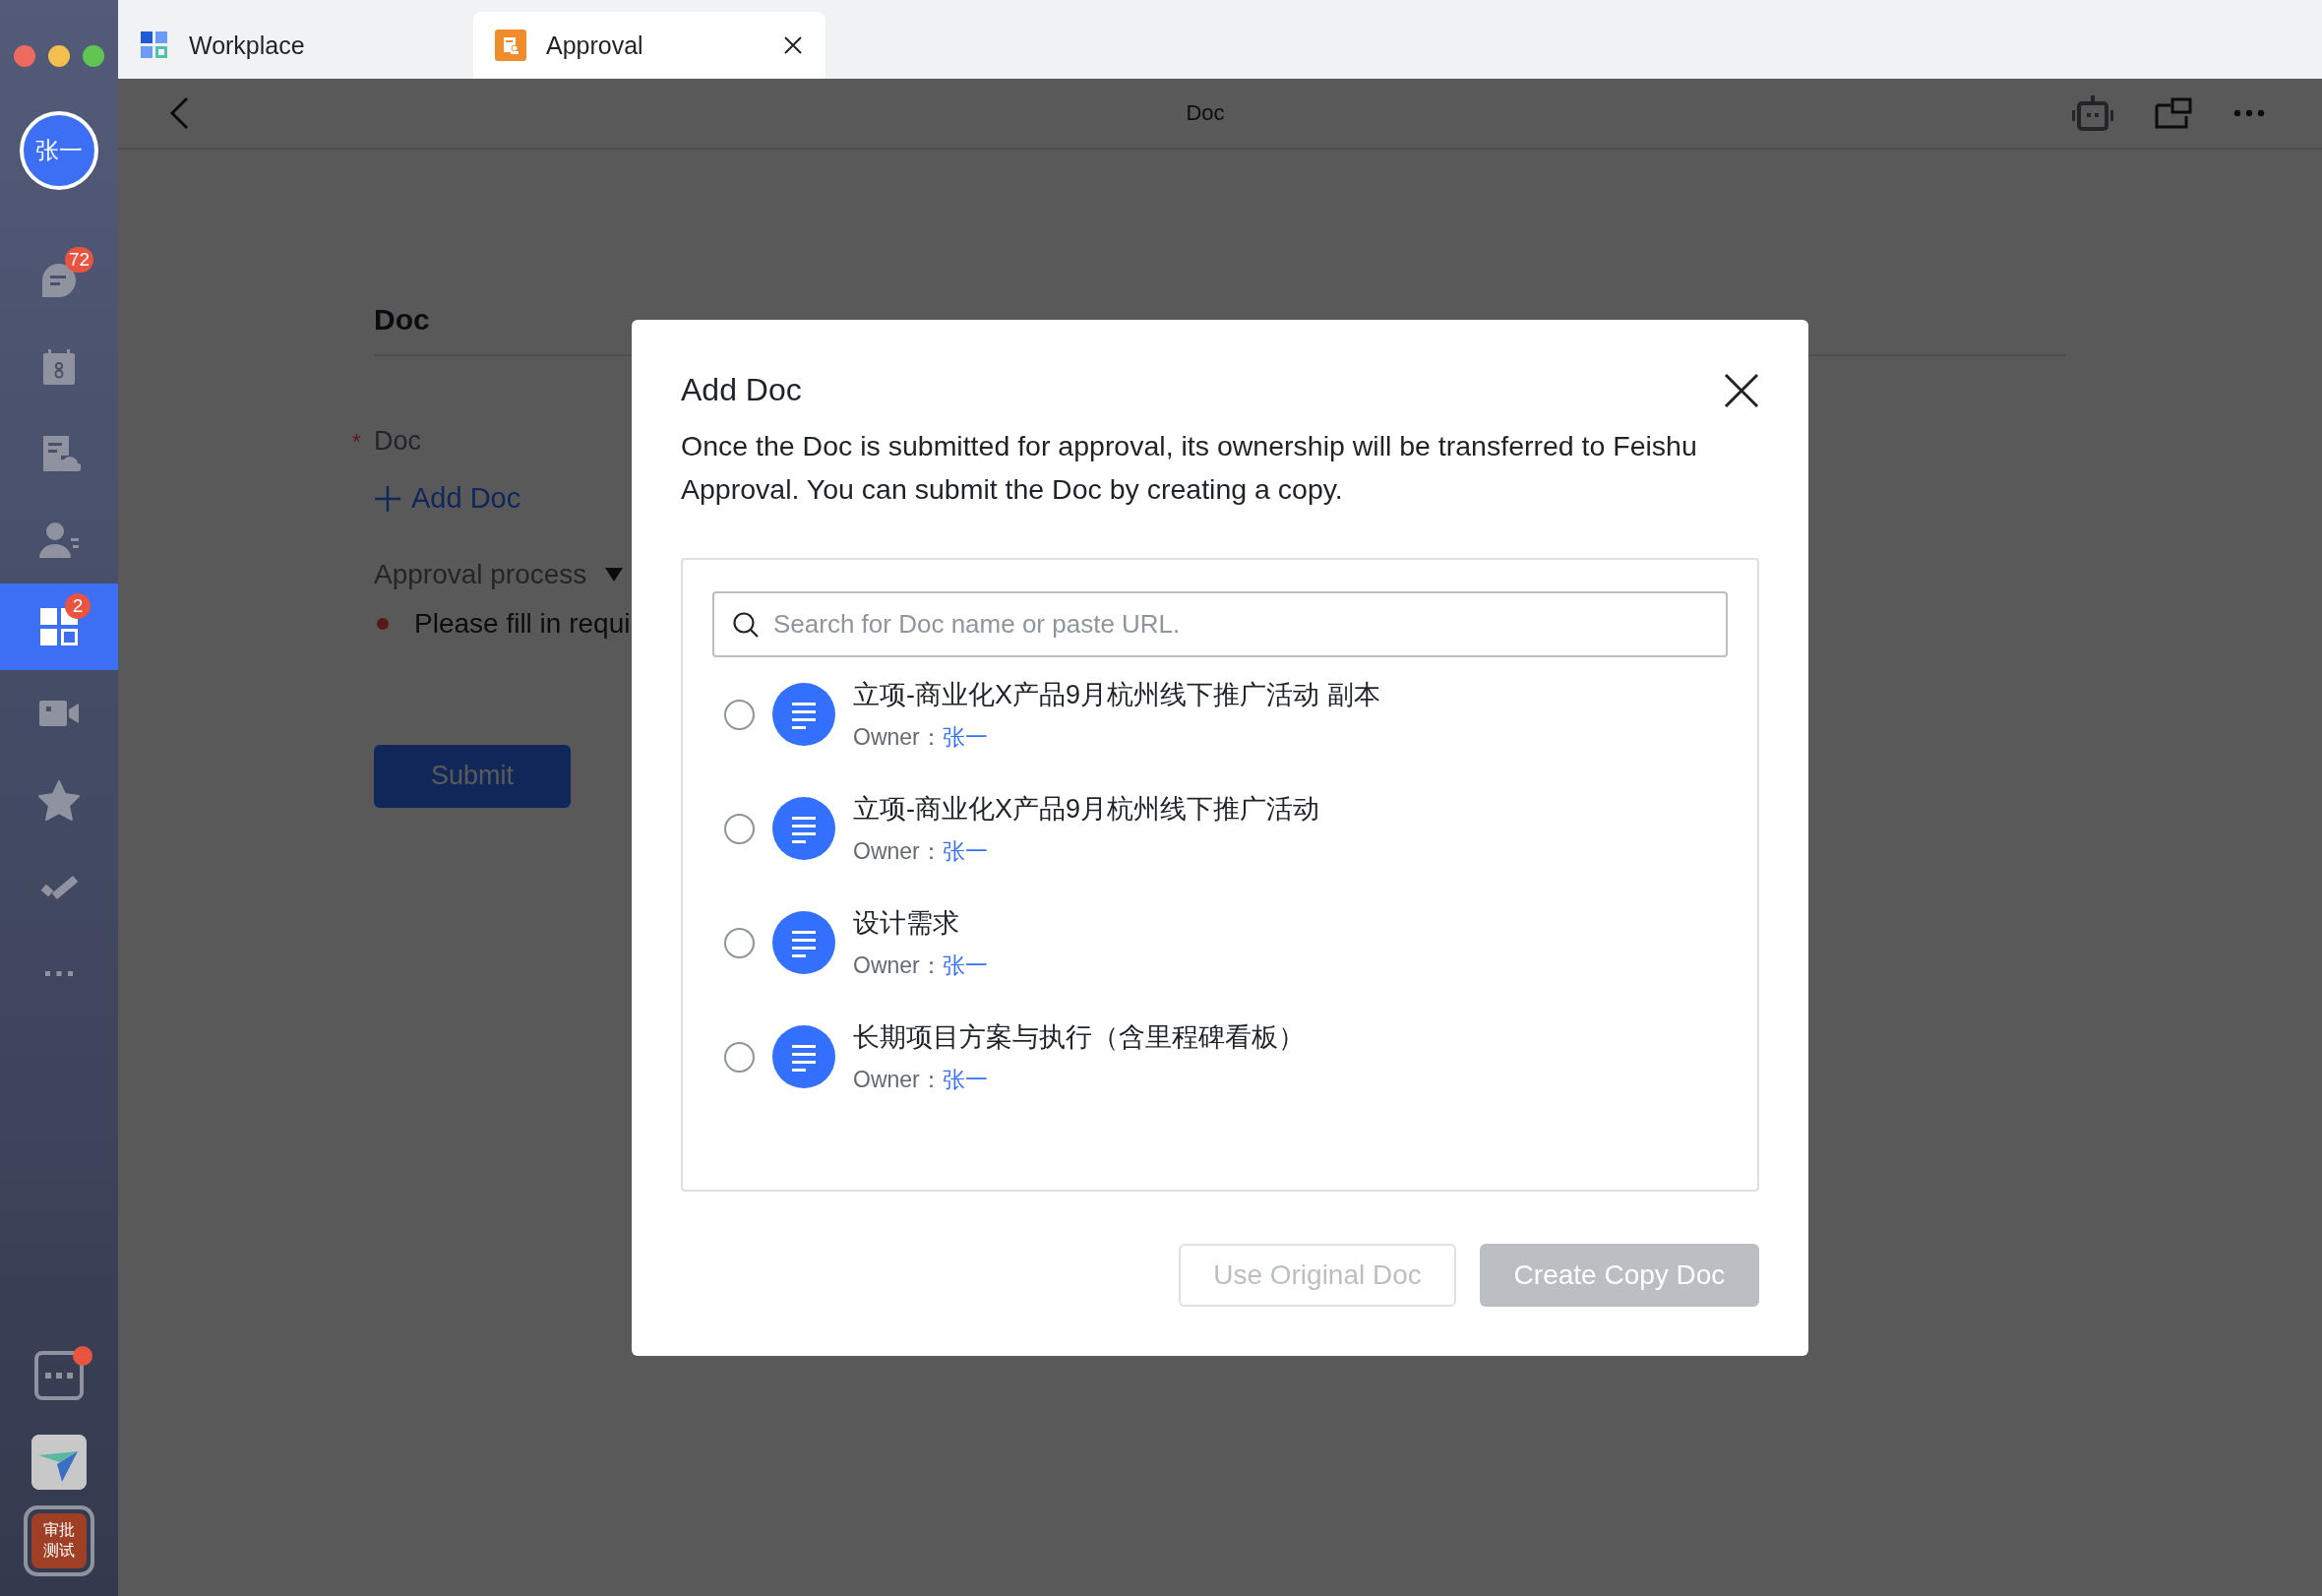 The image size is (2322, 1596). I want to click on doc-title: 立项-商业化X产品9月杭州线下推广活动 副本, so click(1116, 694).